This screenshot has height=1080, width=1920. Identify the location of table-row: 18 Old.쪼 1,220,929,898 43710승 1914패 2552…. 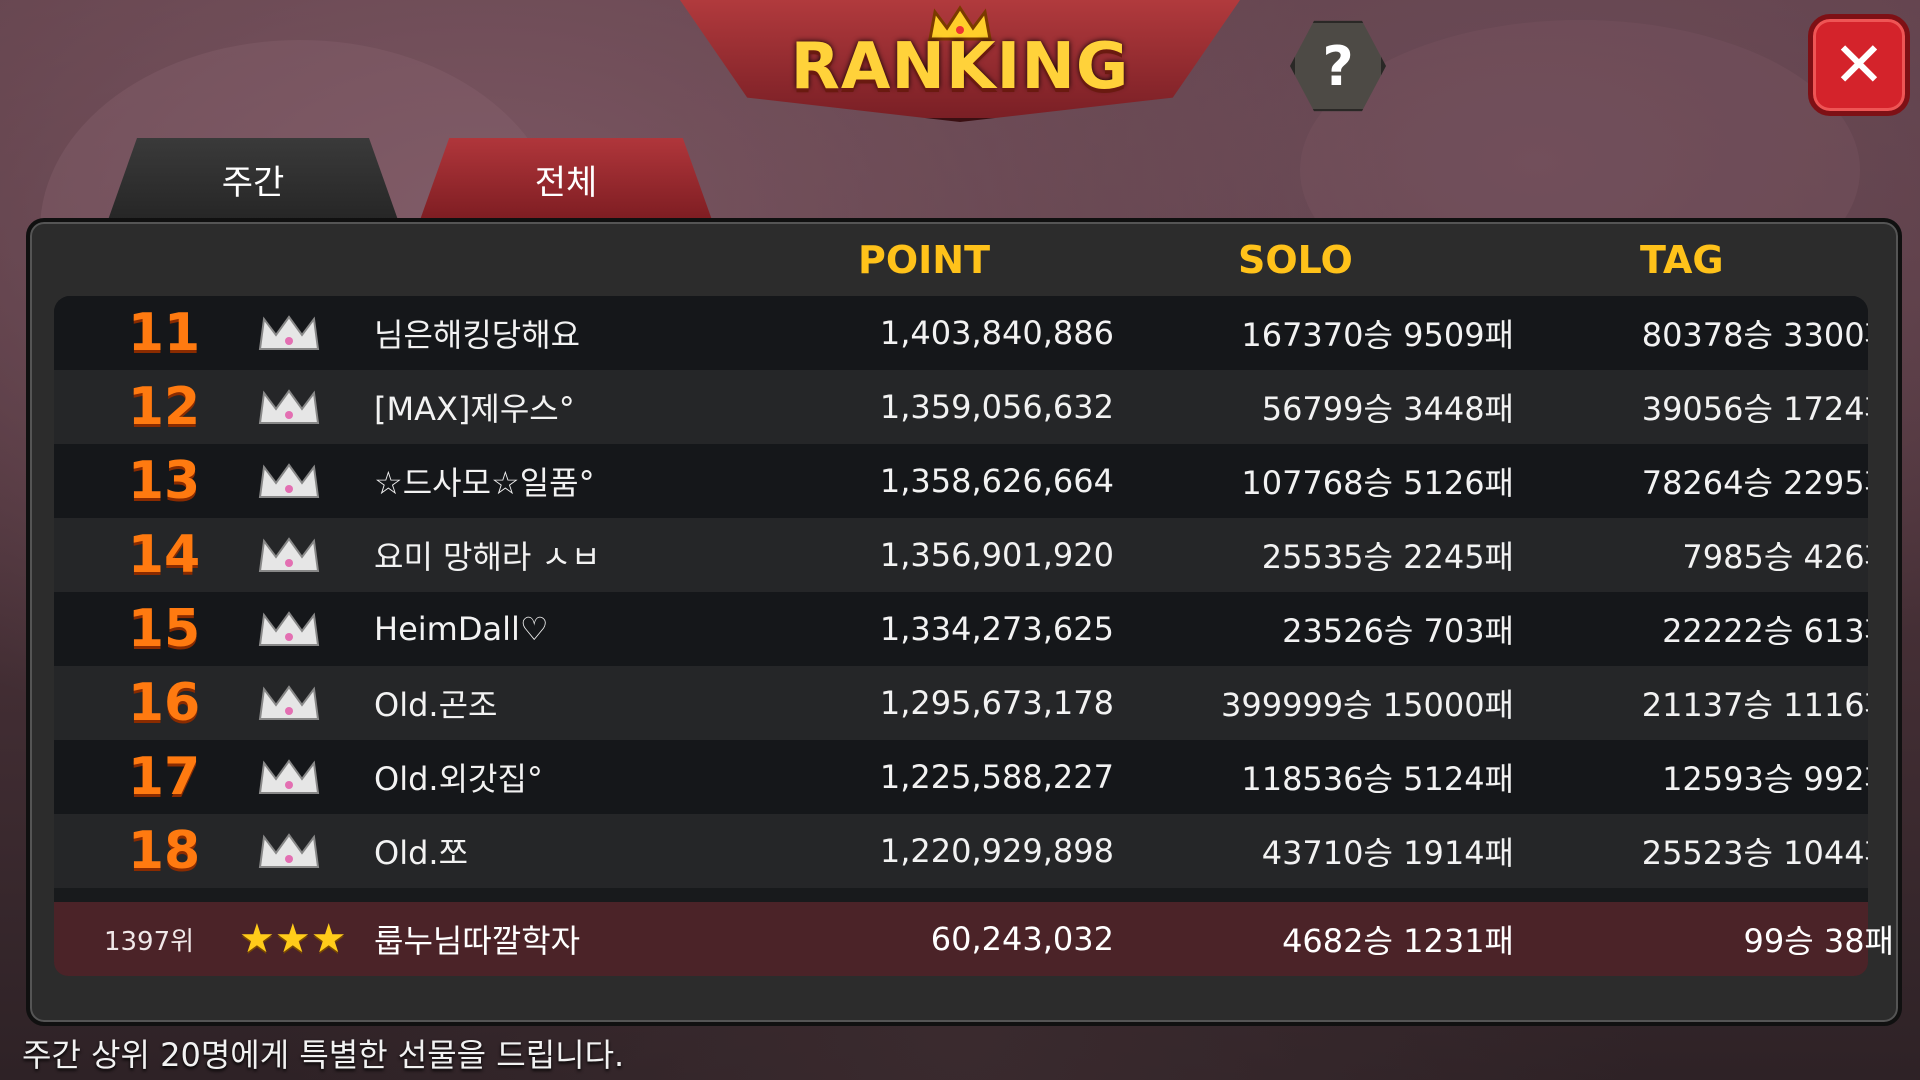
(961, 851).